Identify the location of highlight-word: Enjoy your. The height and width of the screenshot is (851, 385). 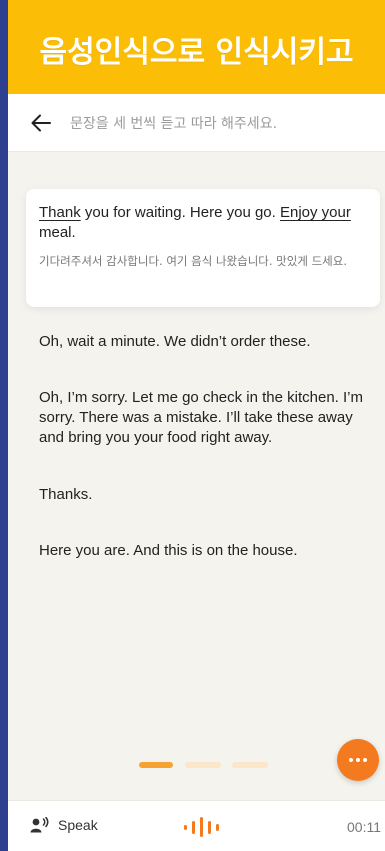
(315, 212).